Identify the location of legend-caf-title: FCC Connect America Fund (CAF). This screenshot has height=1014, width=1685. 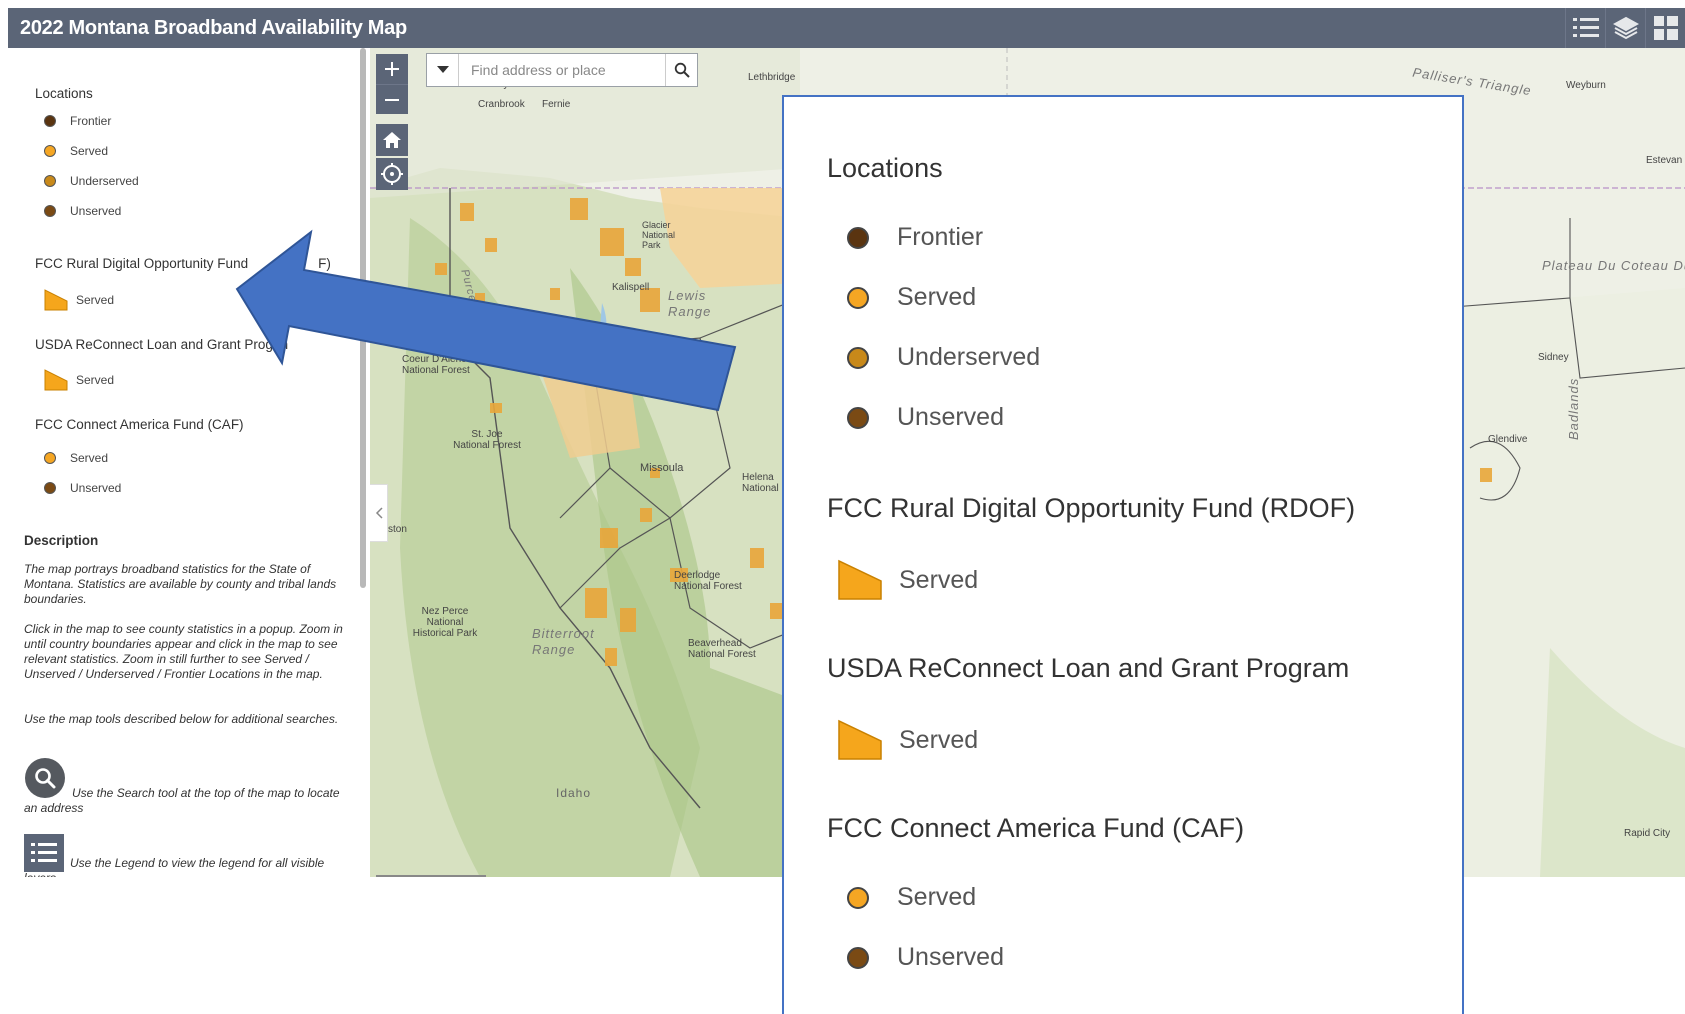
(139, 424).